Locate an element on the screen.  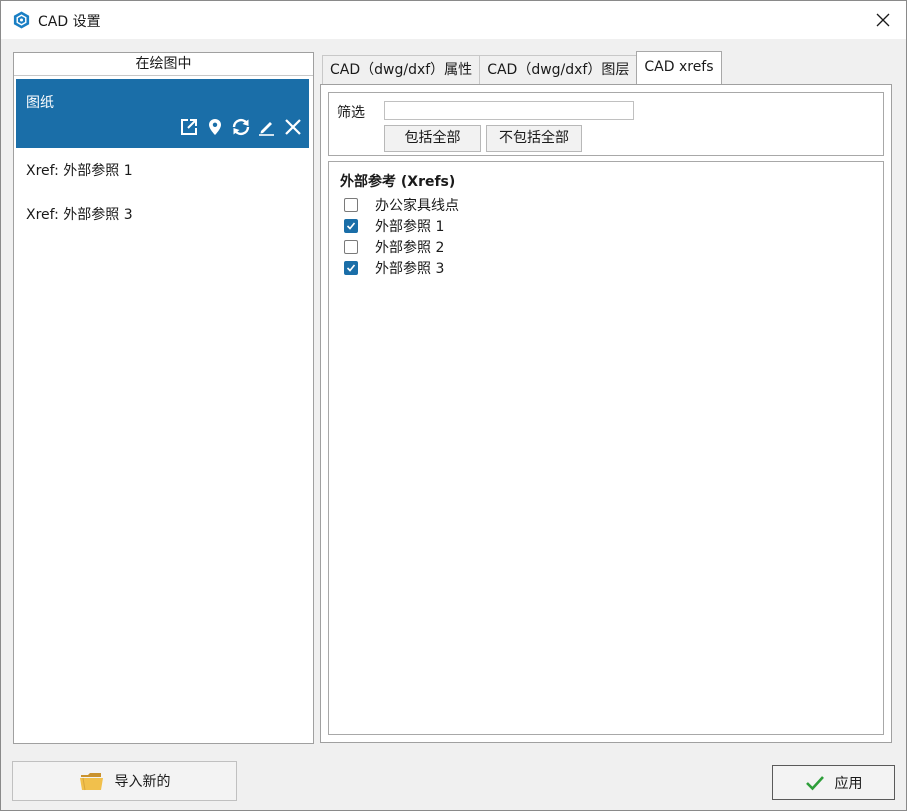
location-pin-icon is located at coordinates (215, 127).